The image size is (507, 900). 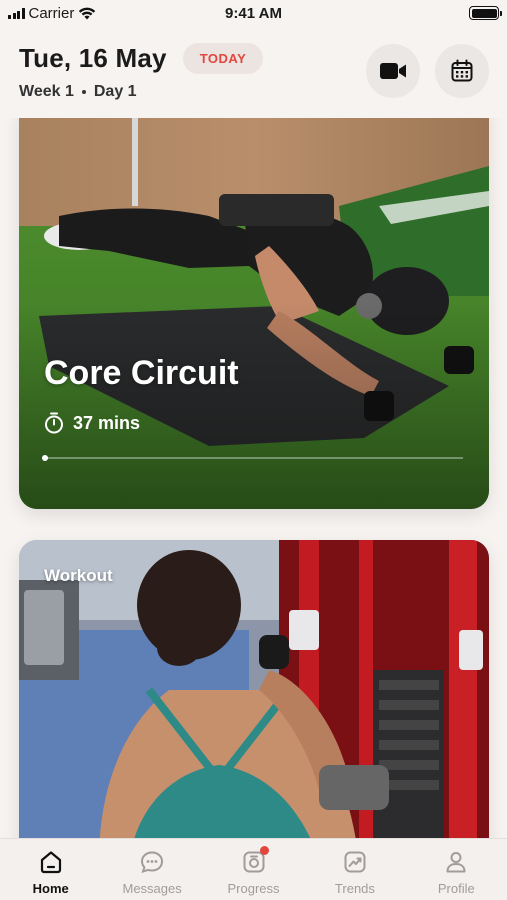 What do you see at coordinates (485, 13) in the screenshot?
I see `battery-icon` at bounding box center [485, 13].